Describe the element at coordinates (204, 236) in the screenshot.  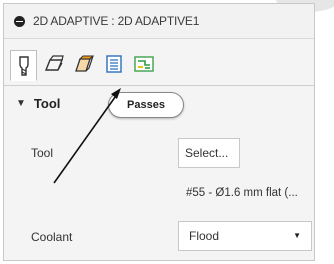
I see `coolant-value: Flood` at that location.